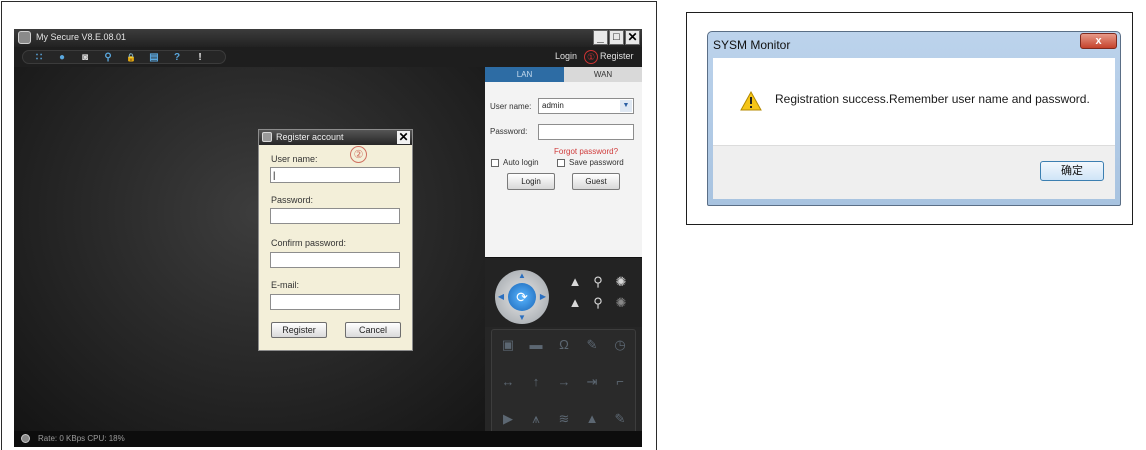 This screenshot has height=450, width=1146. I want to click on ptz-direction-pad: ▲ ▼ ◀ ▶ ⟳, so click(522, 297).